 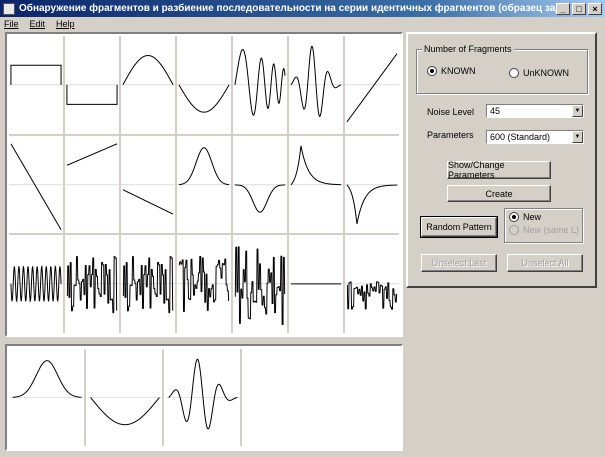 What do you see at coordinates (302, 23) in the screenshot?
I see `menu-bar: File Edit Help` at bounding box center [302, 23].